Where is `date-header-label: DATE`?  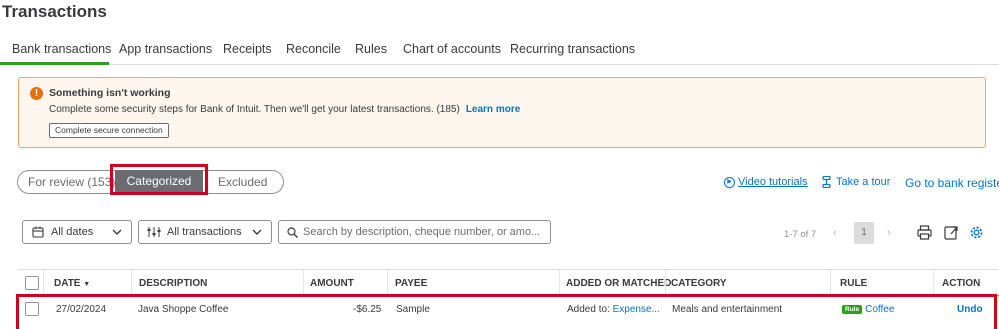
date-header-label: DATE is located at coordinates (67, 283).